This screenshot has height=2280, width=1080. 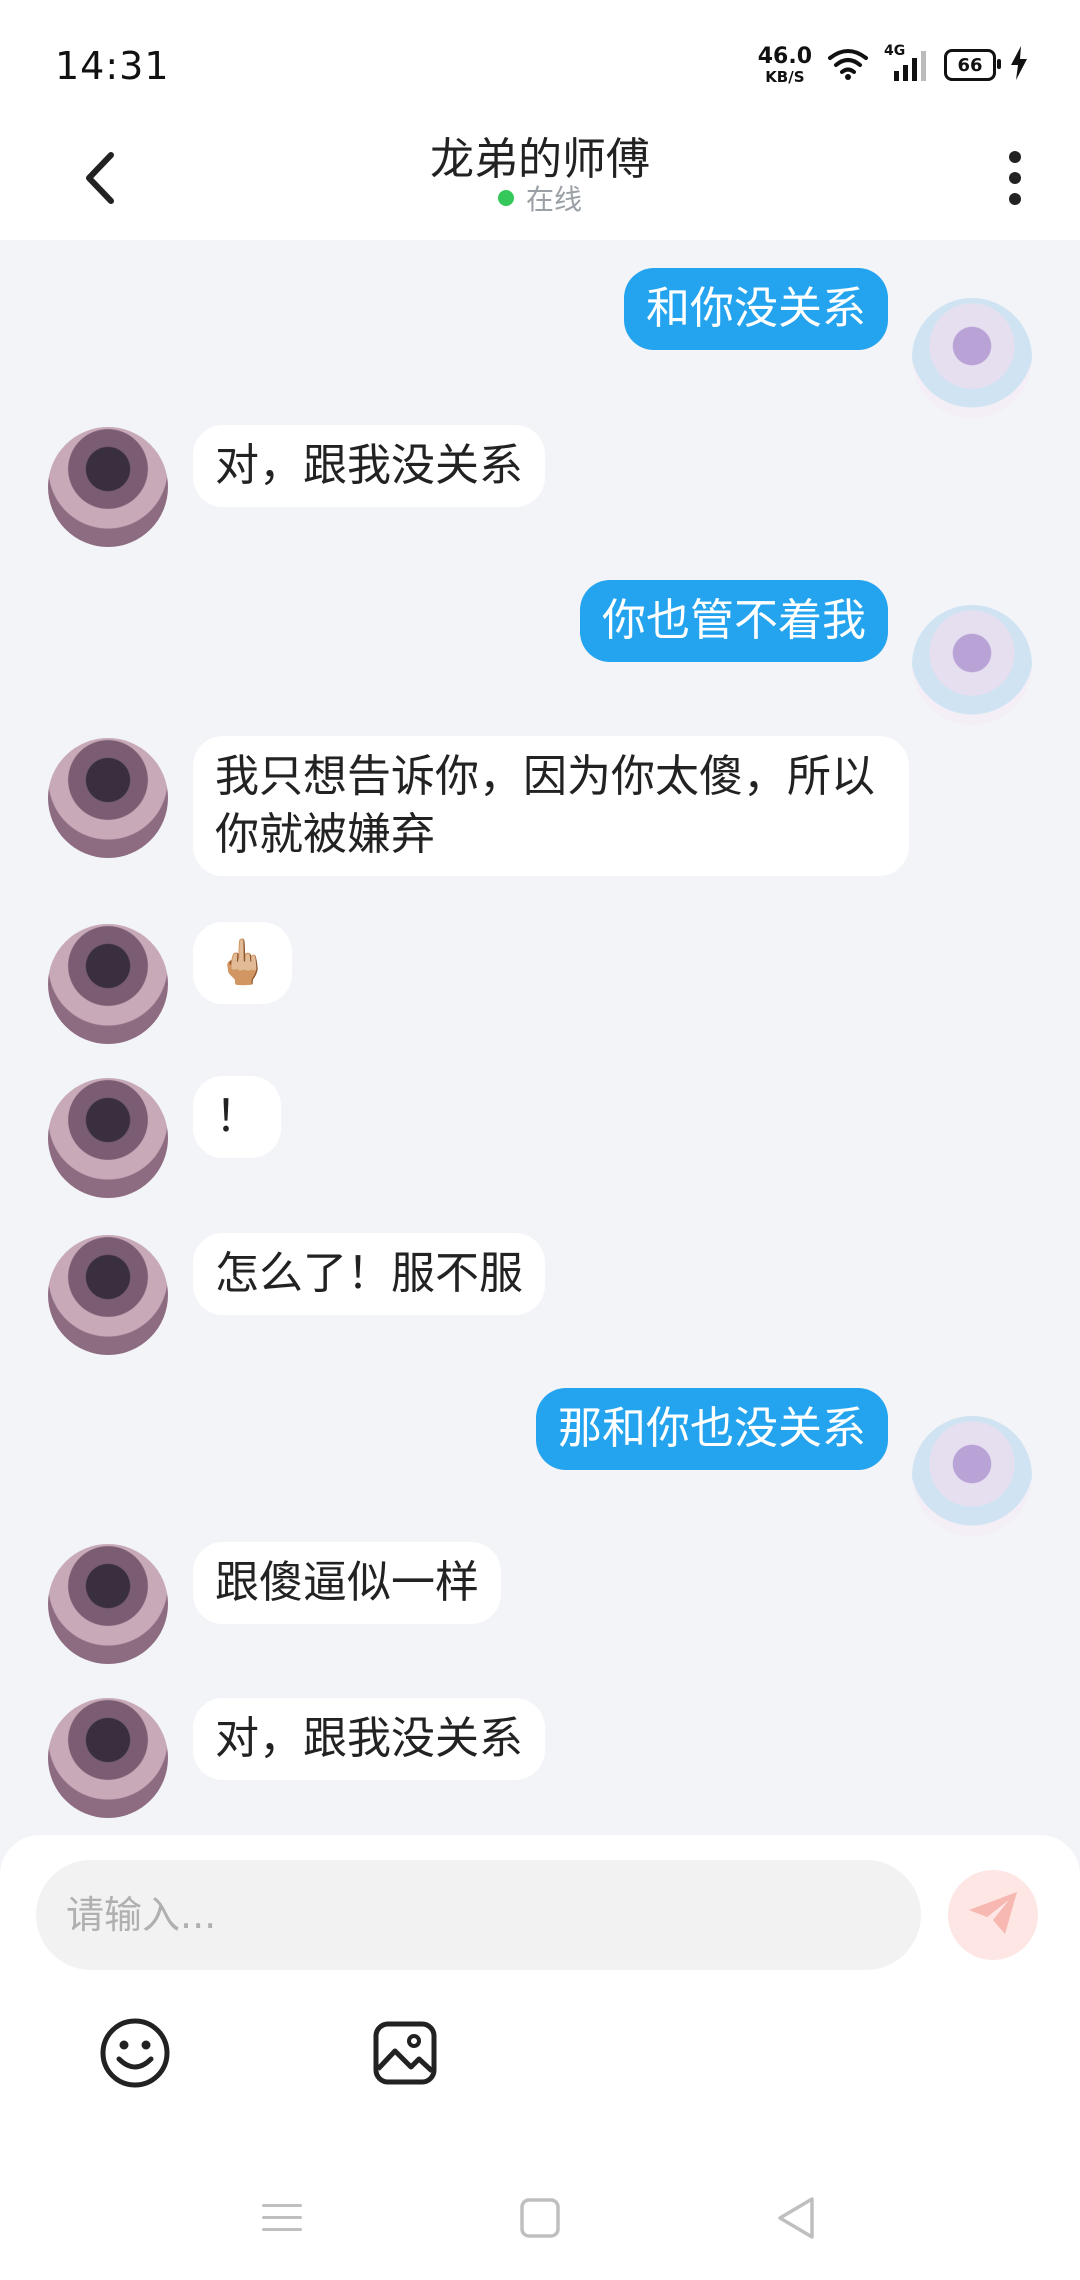 What do you see at coordinates (540, 1995) in the screenshot?
I see `composer` at bounding box center [540, 1995].